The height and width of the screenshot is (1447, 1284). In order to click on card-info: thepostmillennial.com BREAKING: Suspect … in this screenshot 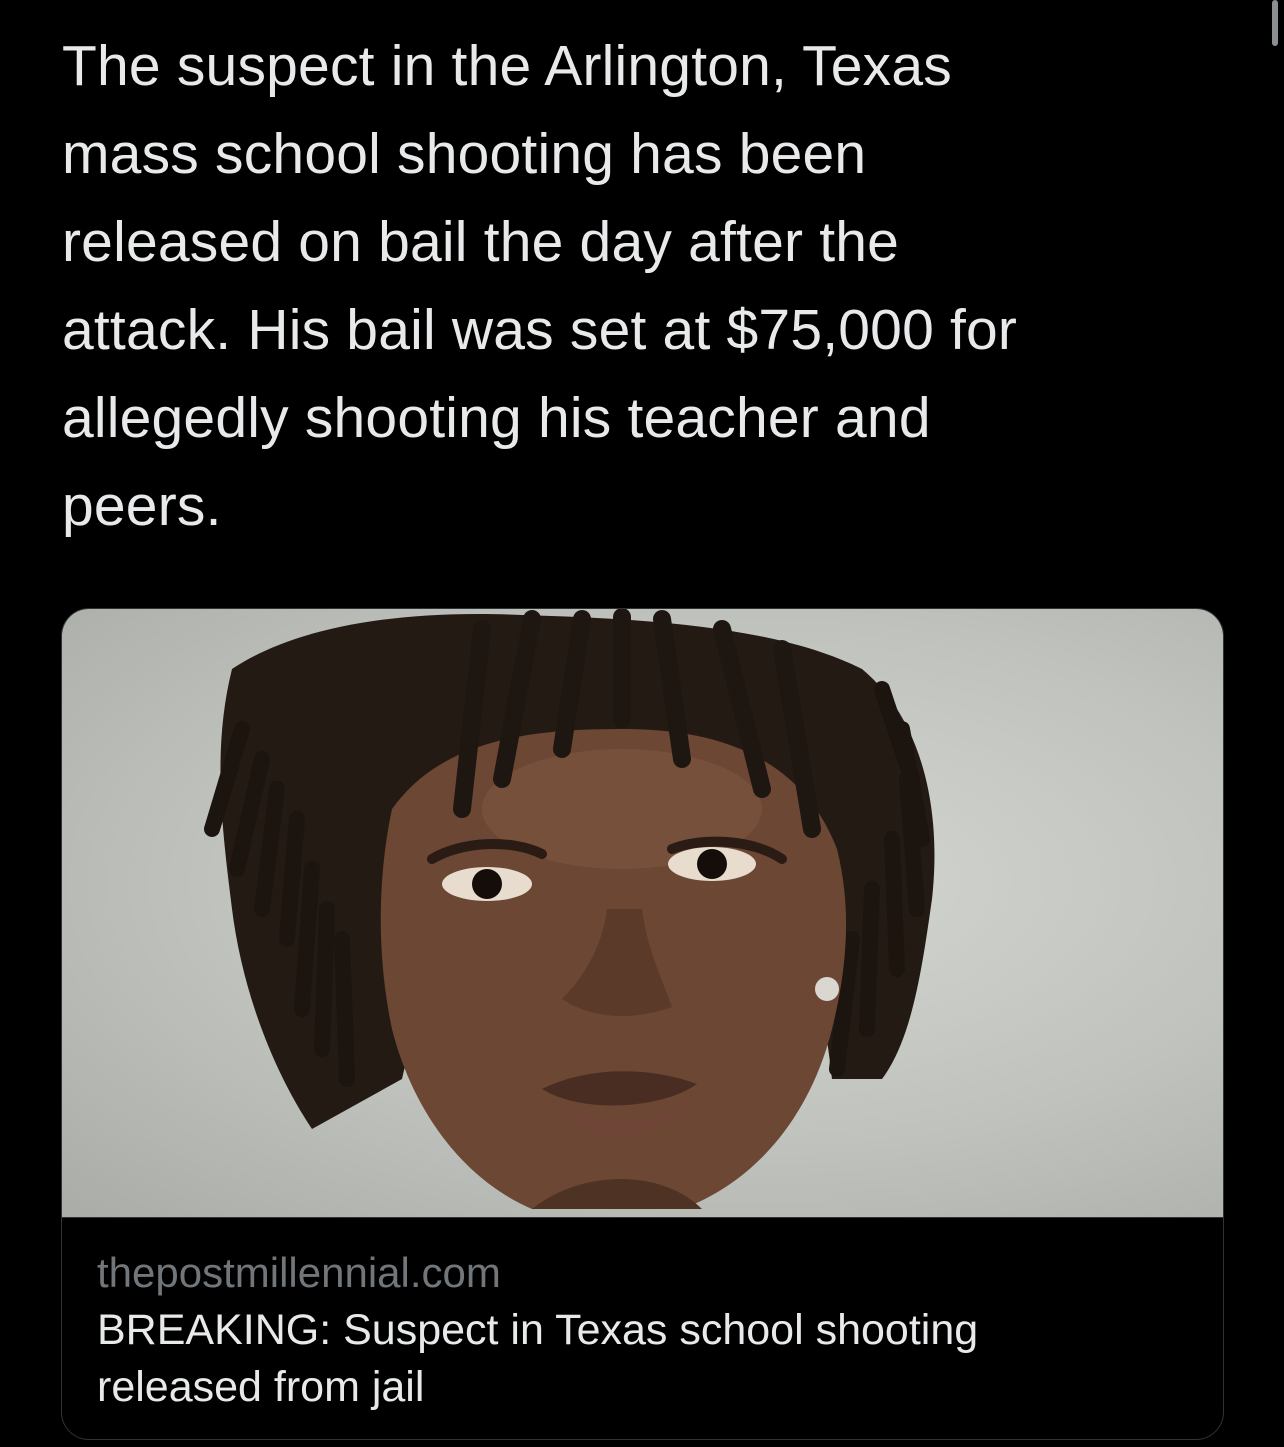, I will do `click(642, 1328)`.